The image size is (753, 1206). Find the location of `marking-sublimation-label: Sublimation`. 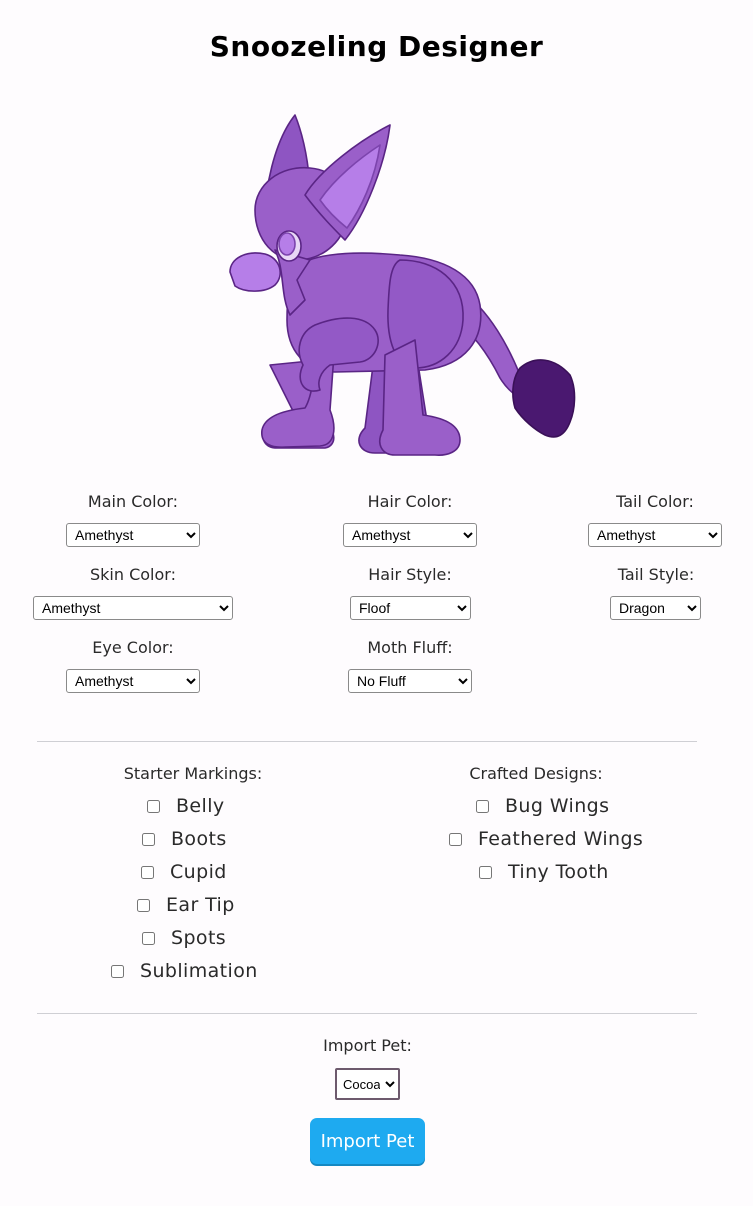

marking-sublimation-label: Sublimation is located at coordinates (199, 971).